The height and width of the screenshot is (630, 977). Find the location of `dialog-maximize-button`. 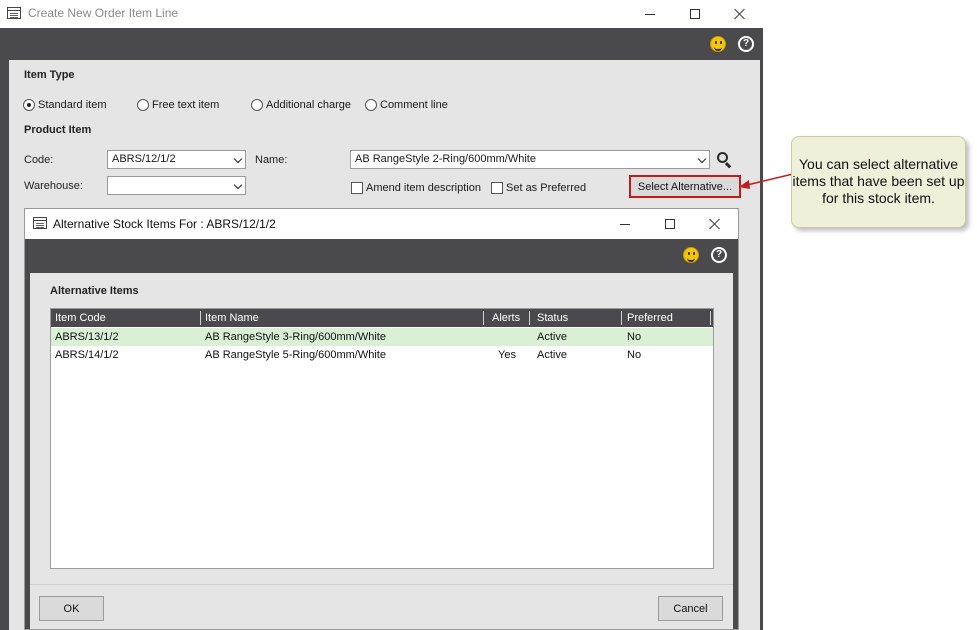

dialog-maximize-button is located at coordinates (670, 224).